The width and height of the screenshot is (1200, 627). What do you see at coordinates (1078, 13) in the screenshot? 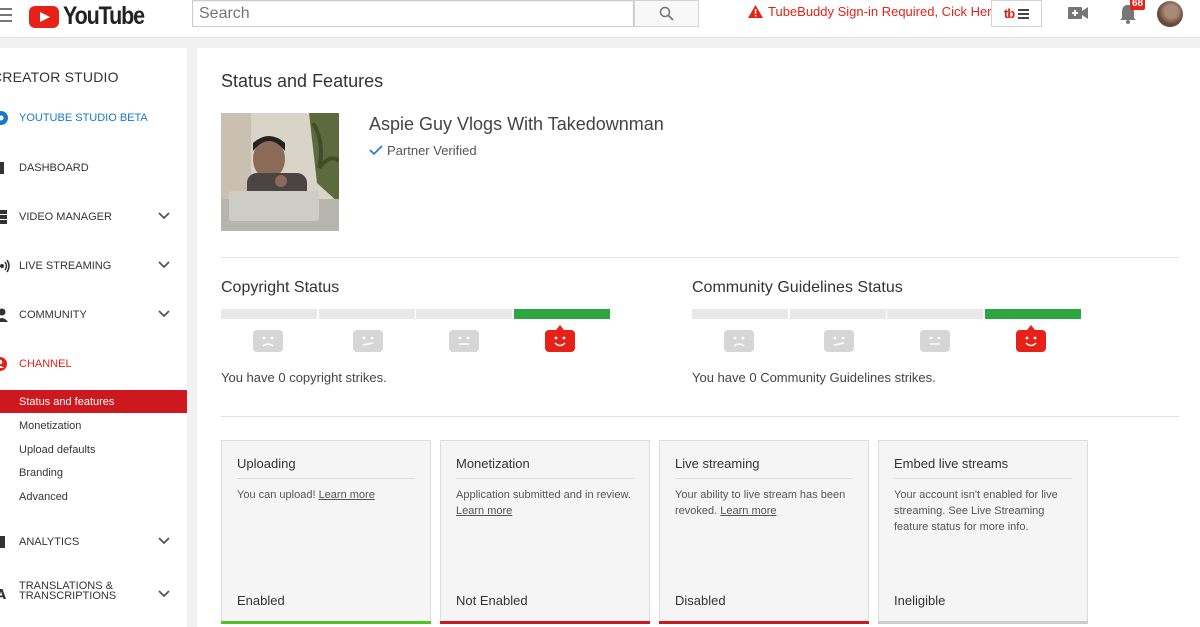
I see `upload-video-icon` at bounding box center [1078, 13].